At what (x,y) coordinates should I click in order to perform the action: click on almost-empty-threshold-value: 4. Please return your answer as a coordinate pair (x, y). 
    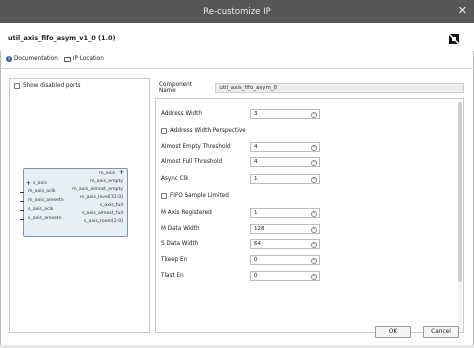
    Looking at the image, I should click on (256, 147).